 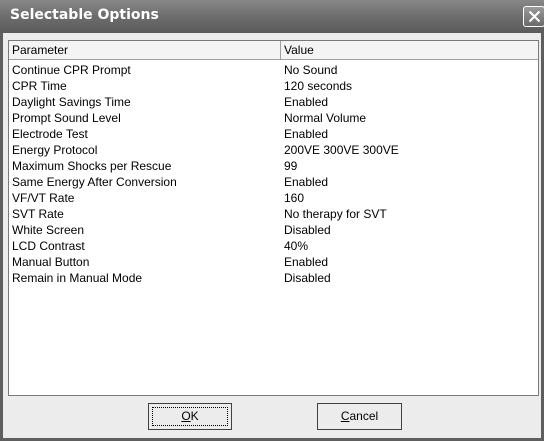 I want to click on list-item: Electrode Test Enabled, so click(x=273, y=134).